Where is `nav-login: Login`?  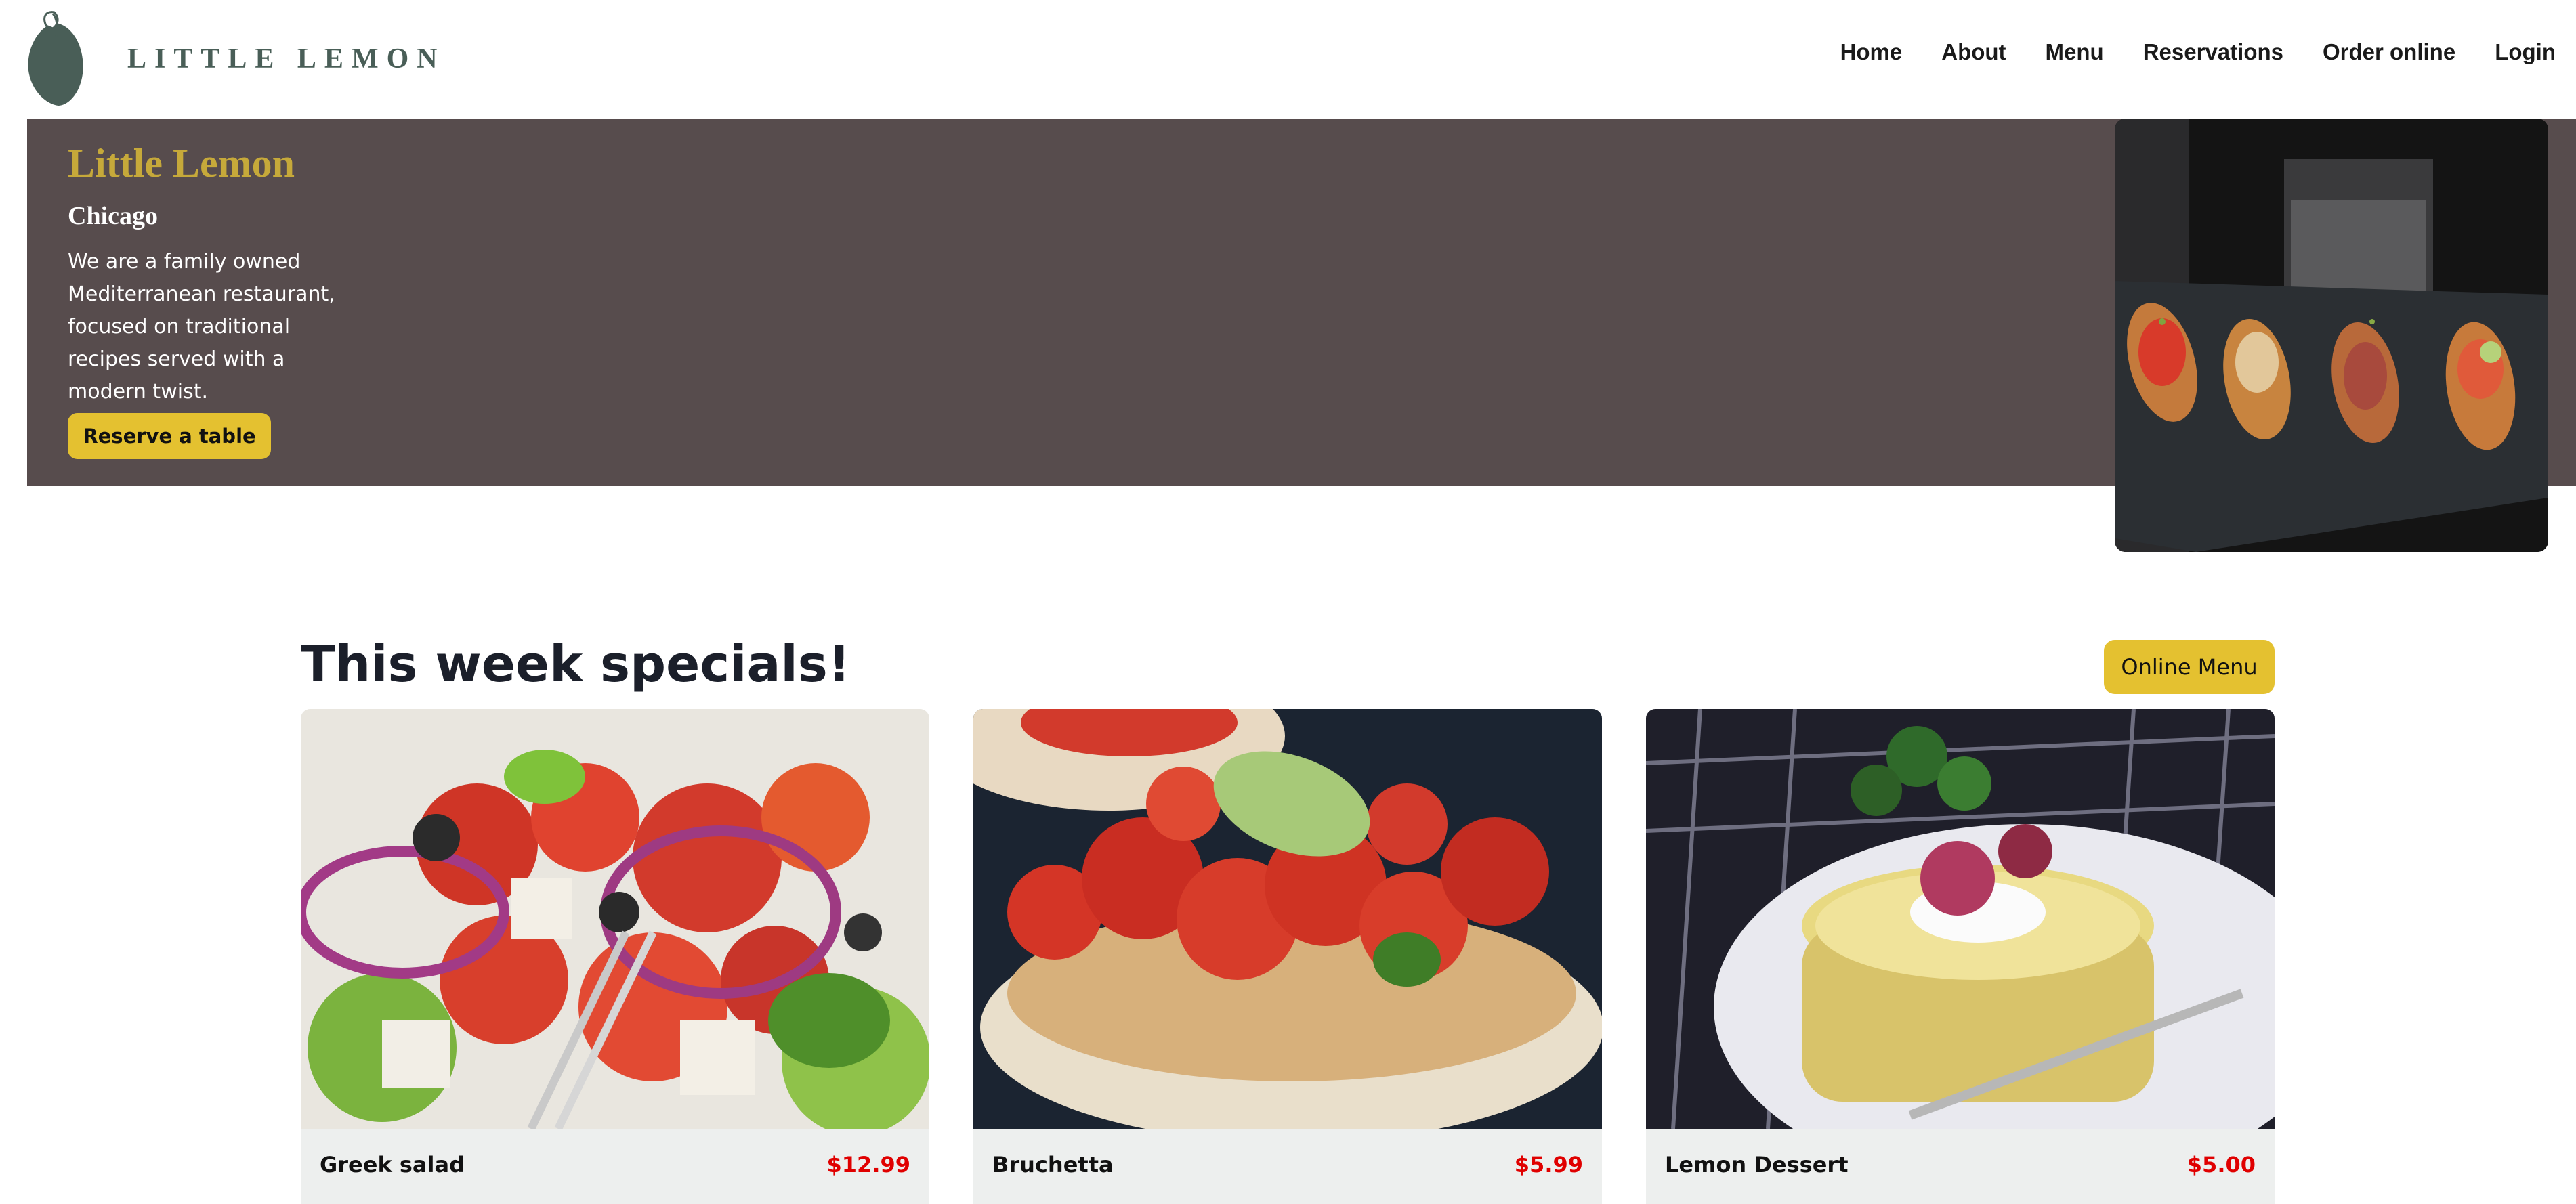
nav-login: Login is located at coordinates (2525, 52).